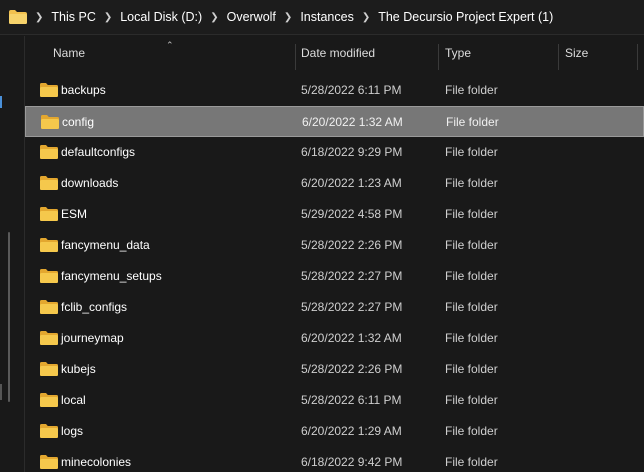 This screenshot has height=472, width=644. Describe the element at coordinates (105, 245) in the screenshot. I see `file-name: fancymenu_data` at that location.